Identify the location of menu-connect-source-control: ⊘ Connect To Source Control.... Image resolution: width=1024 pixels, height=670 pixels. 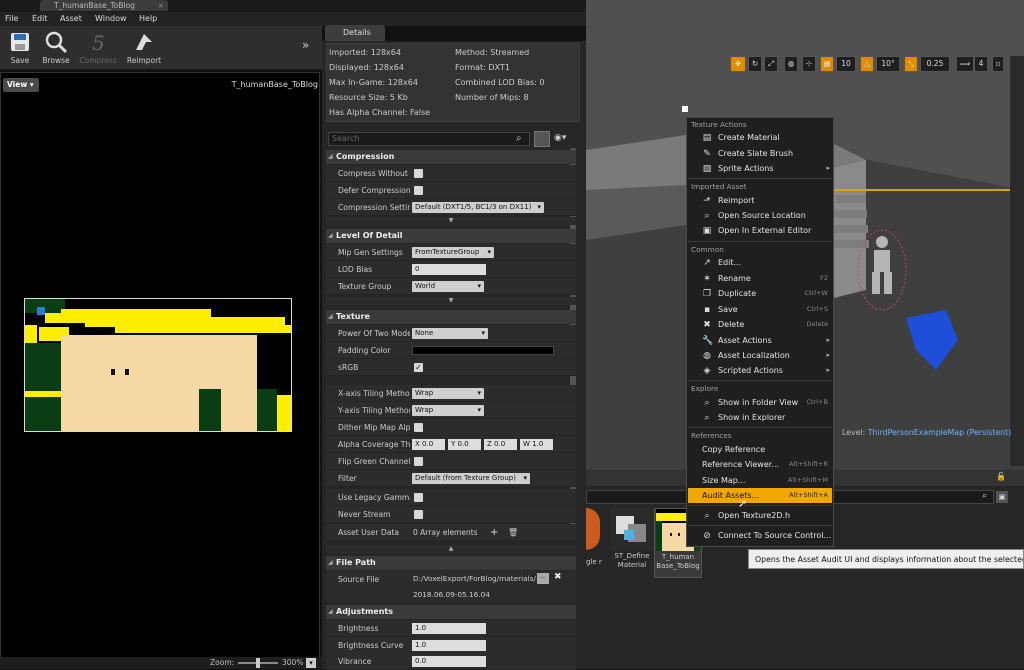
(760, 535).